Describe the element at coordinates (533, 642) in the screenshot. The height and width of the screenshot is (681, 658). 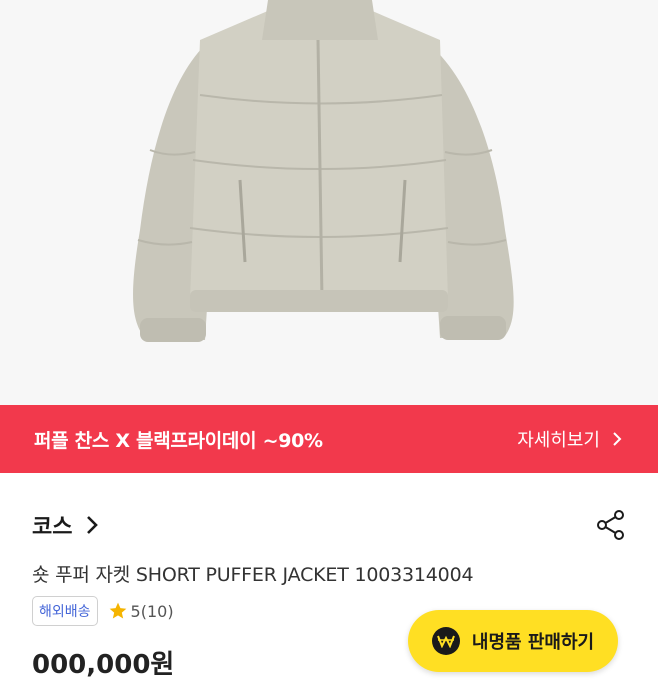
I see `sell-button-label: 내명품 판매하기` at that location.